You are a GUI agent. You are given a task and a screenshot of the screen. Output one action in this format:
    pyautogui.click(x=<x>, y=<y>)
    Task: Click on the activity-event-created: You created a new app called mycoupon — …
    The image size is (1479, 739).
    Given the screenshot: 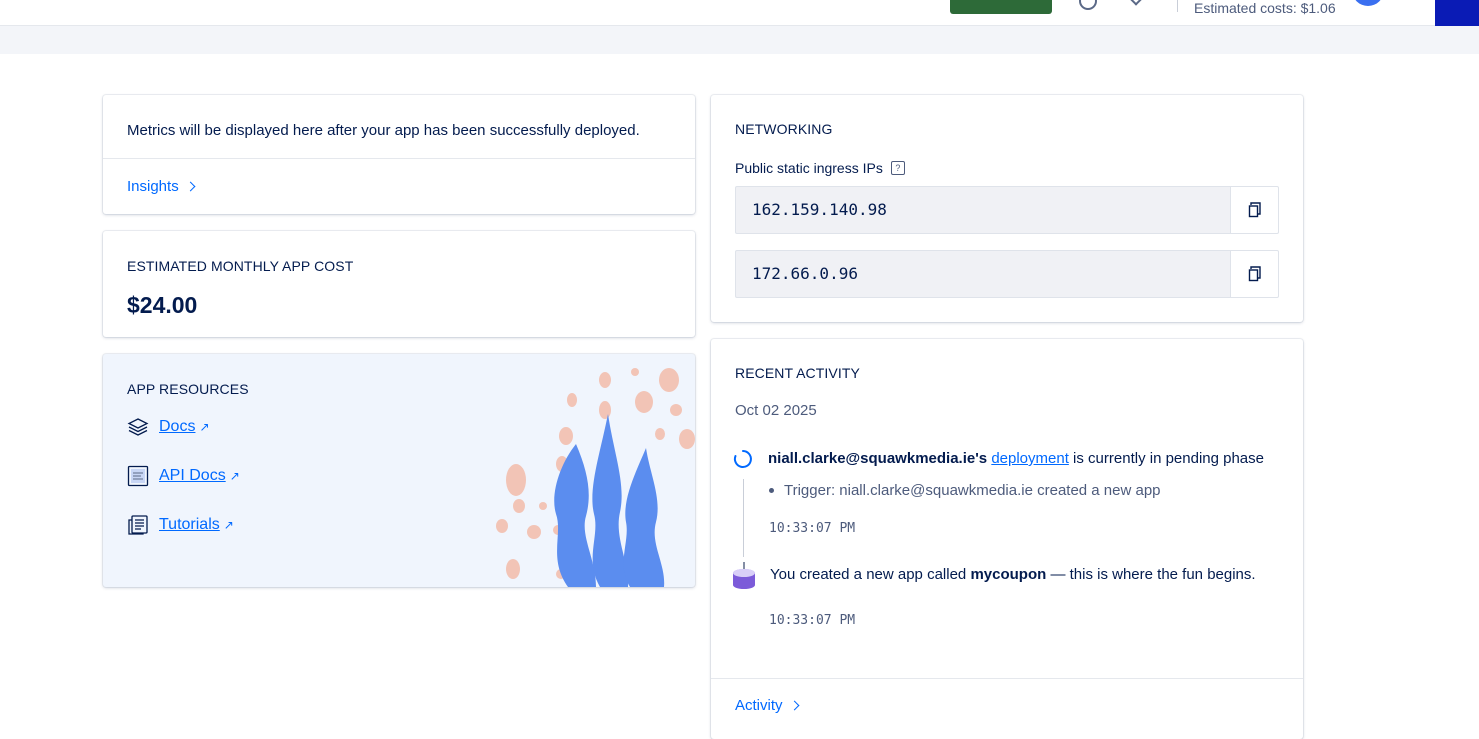 What is the action you would take?
    pyautogui.click(x=1013, y=574)
    